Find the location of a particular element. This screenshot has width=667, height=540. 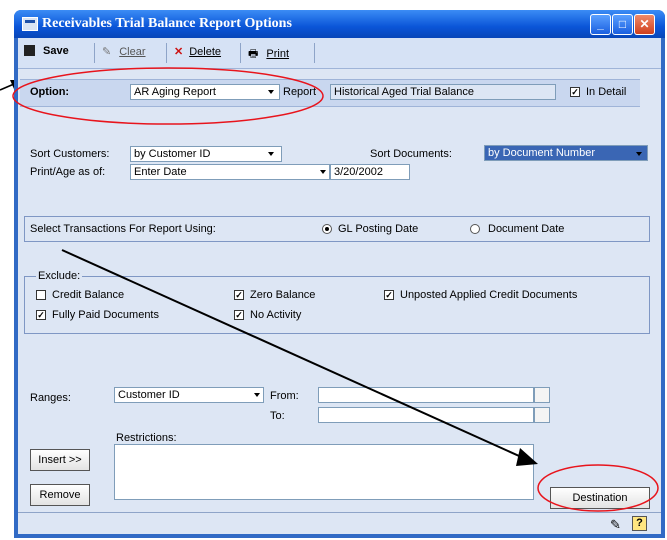

minimize-button: _ is located at coordinates (600, 24).